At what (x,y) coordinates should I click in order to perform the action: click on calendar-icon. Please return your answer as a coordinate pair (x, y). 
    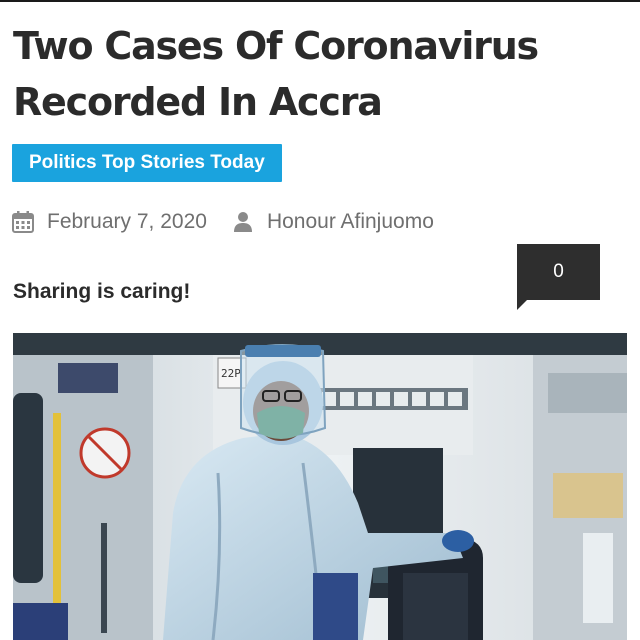
    Looking at the image, I should click on (23, 222).